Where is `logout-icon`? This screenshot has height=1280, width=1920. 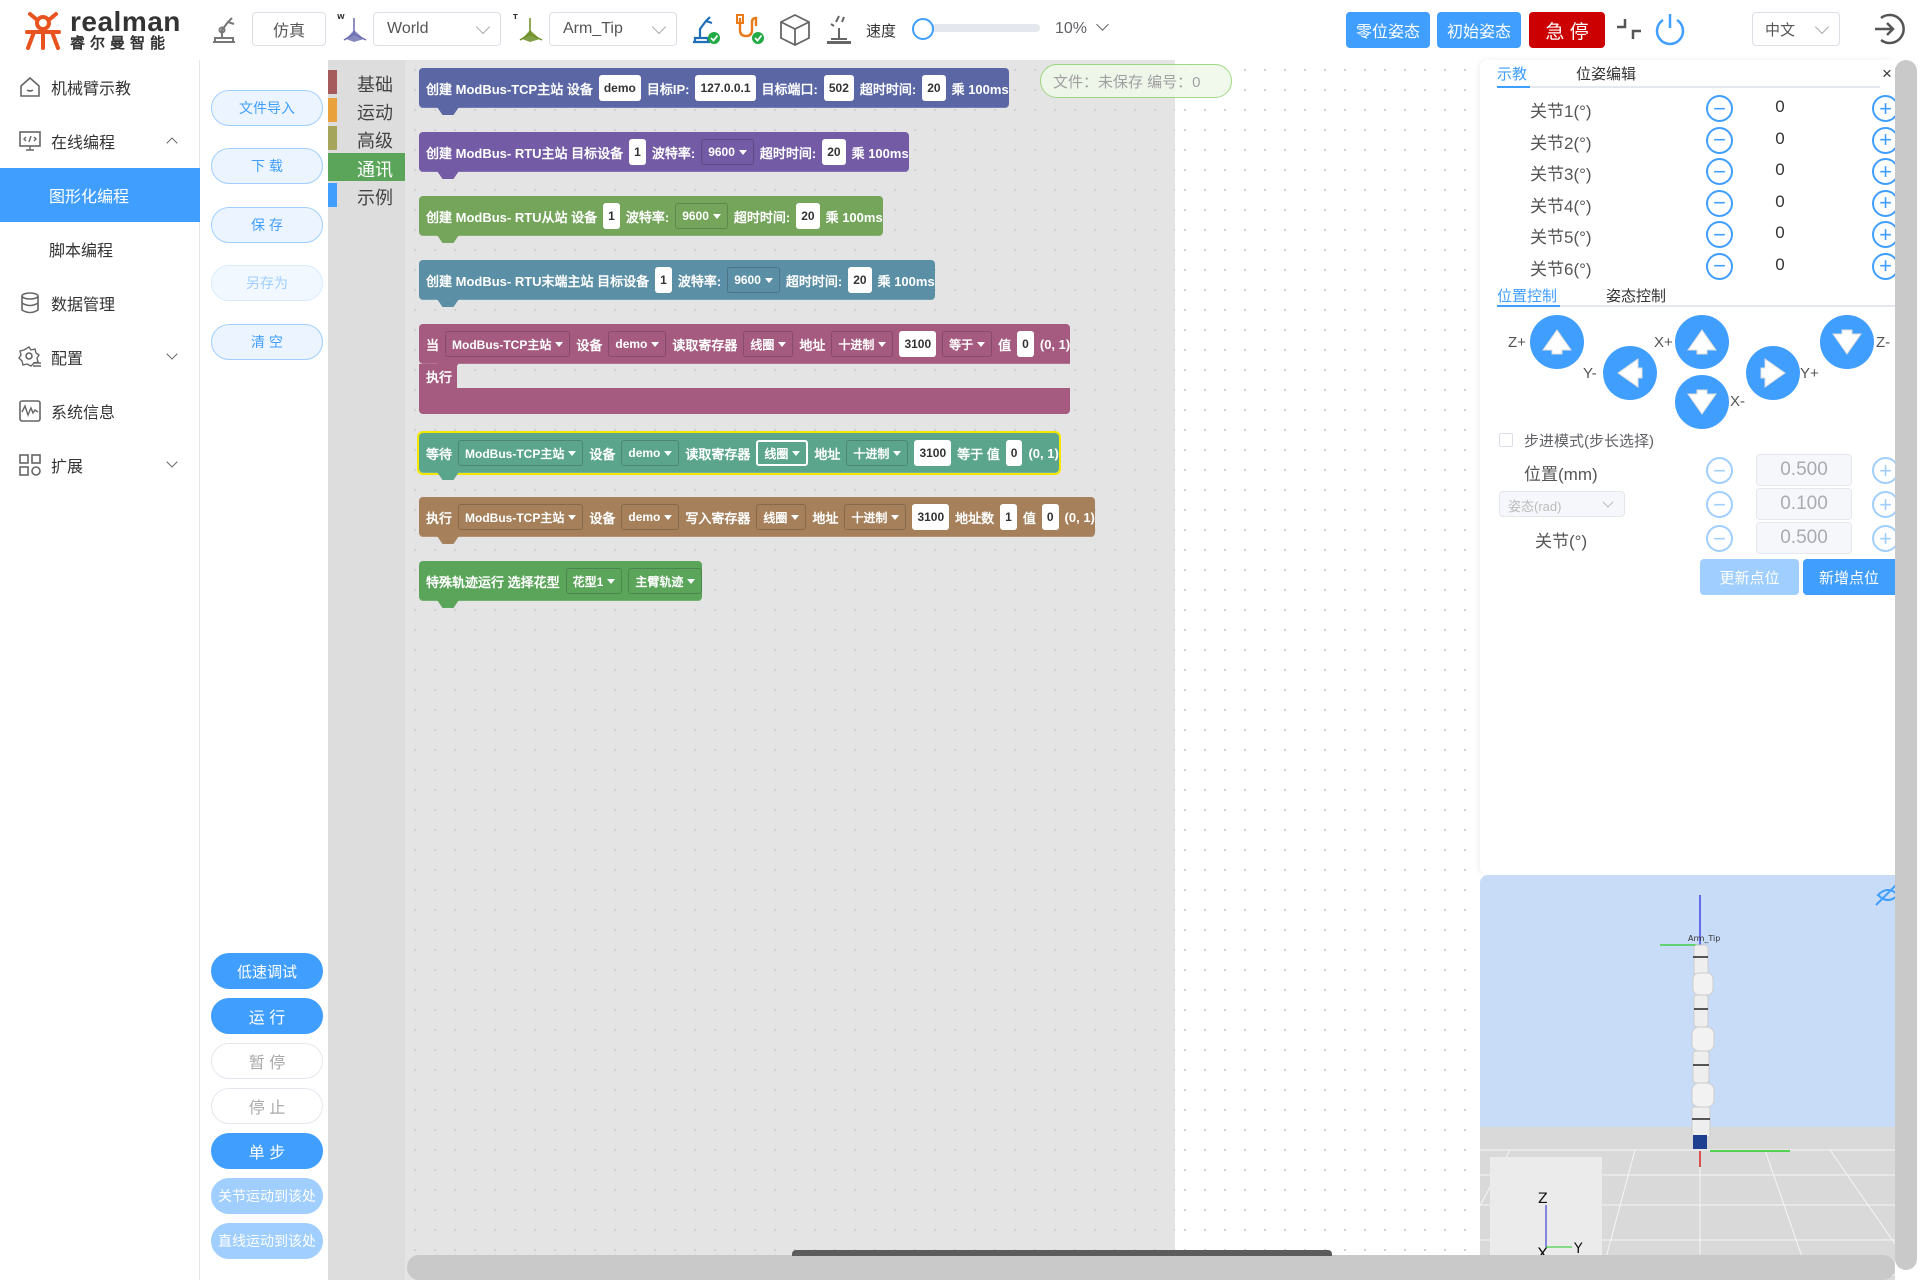
logout-icon is located at coordinates (1888, 29).